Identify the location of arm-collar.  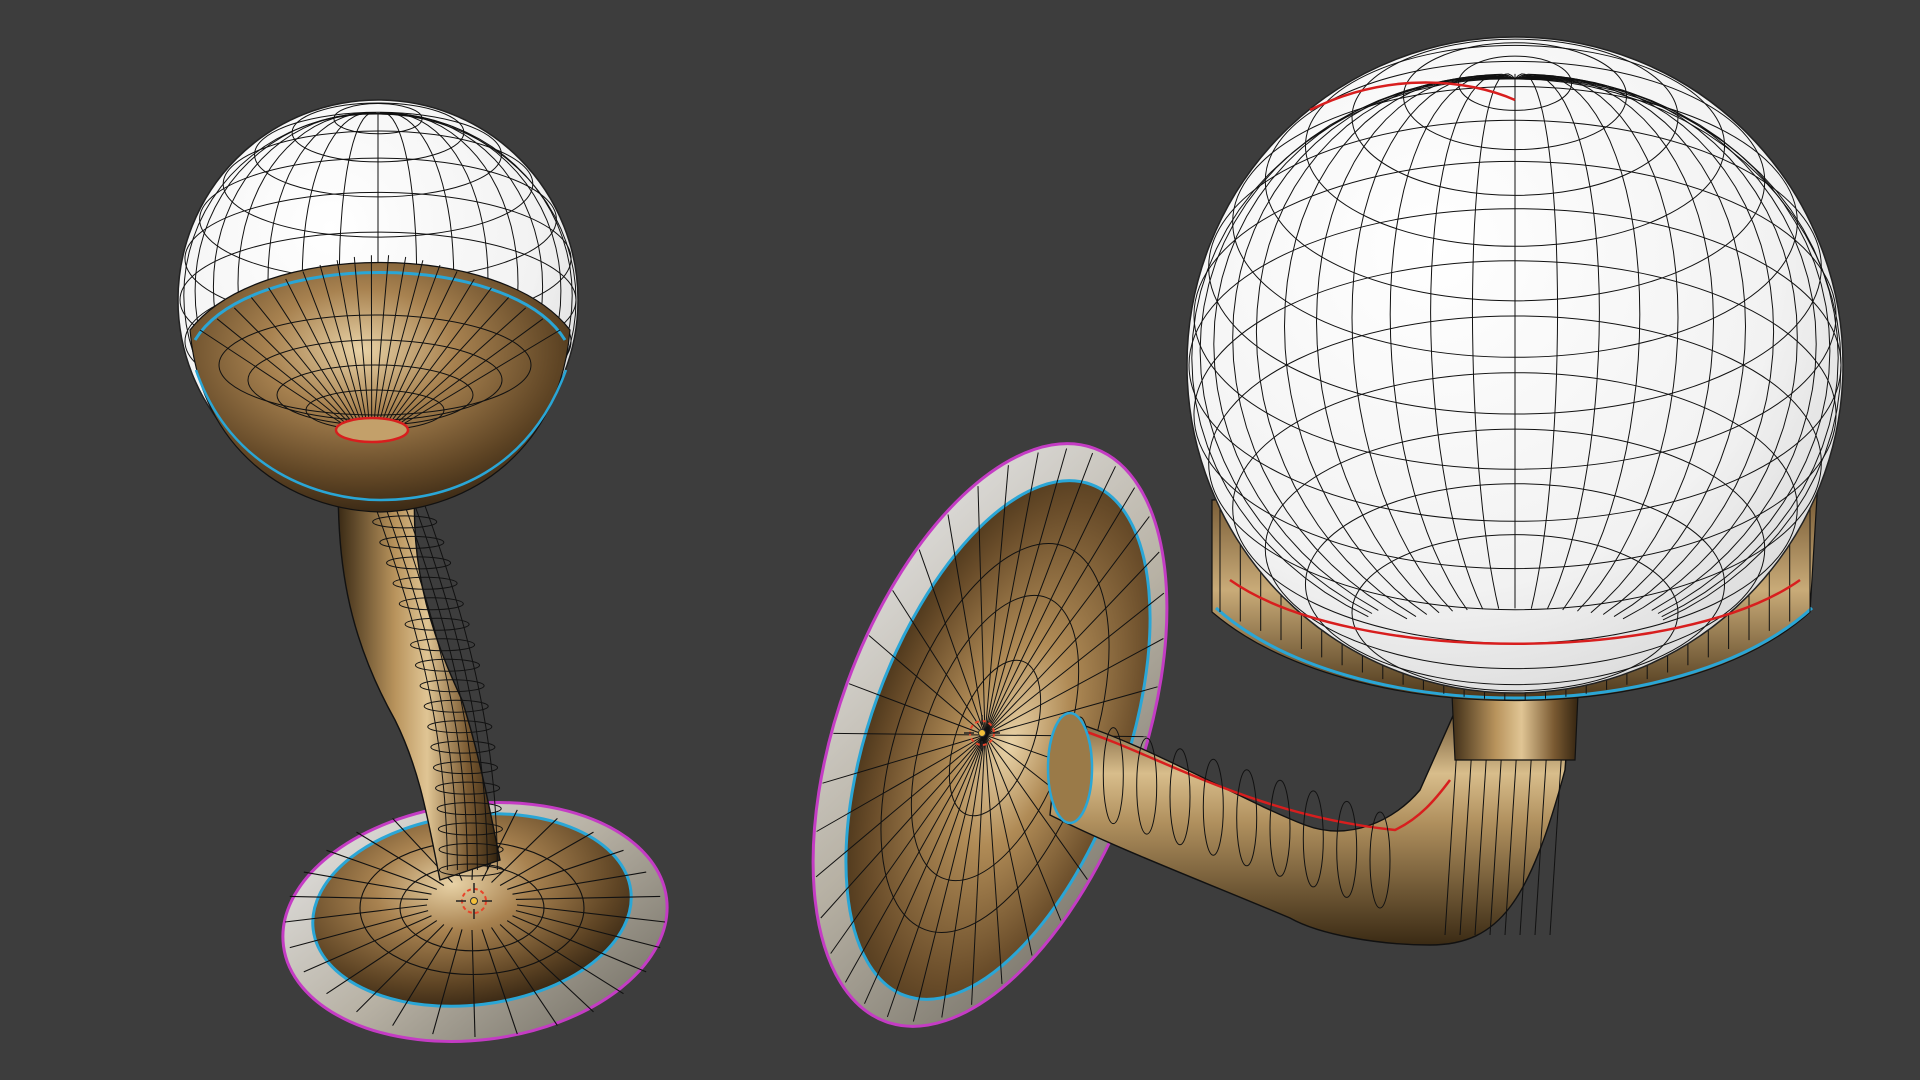
(1070, 768).